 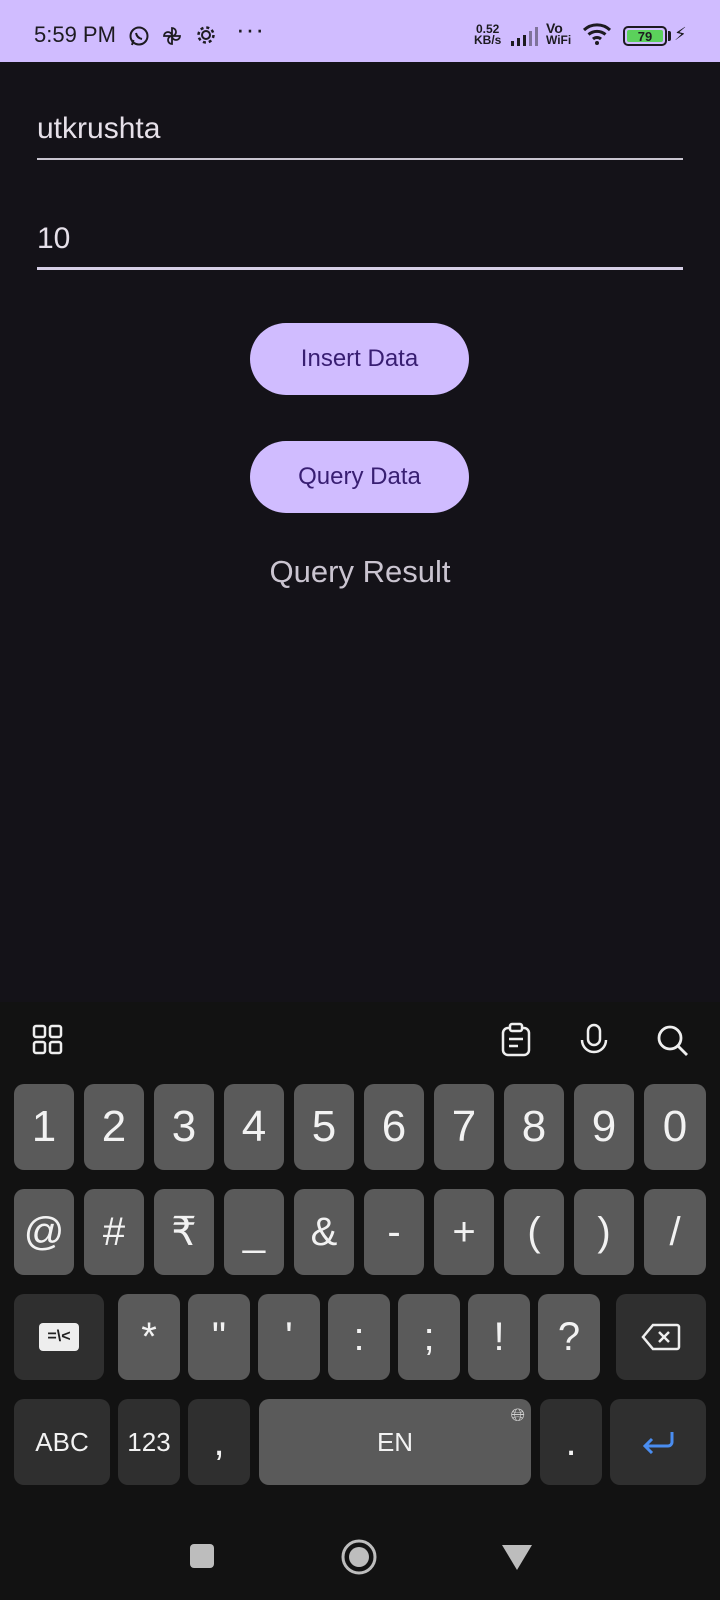 I want to click on numbers-key: 123, so click(x=149, y=1442).